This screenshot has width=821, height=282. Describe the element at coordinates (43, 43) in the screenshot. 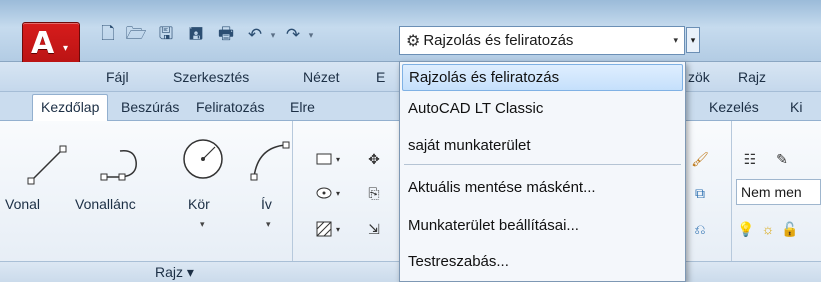

I see `autocad-logo-icon: A` at that location.